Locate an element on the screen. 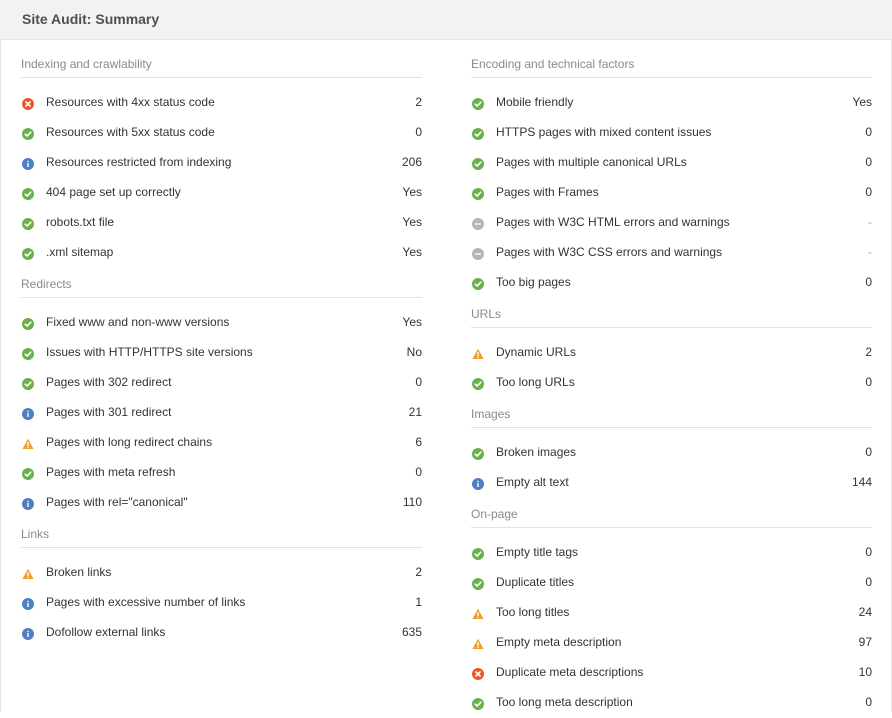 This screenshot has width=892, height=718. section-title: Images is located at coordinates (671, 413).